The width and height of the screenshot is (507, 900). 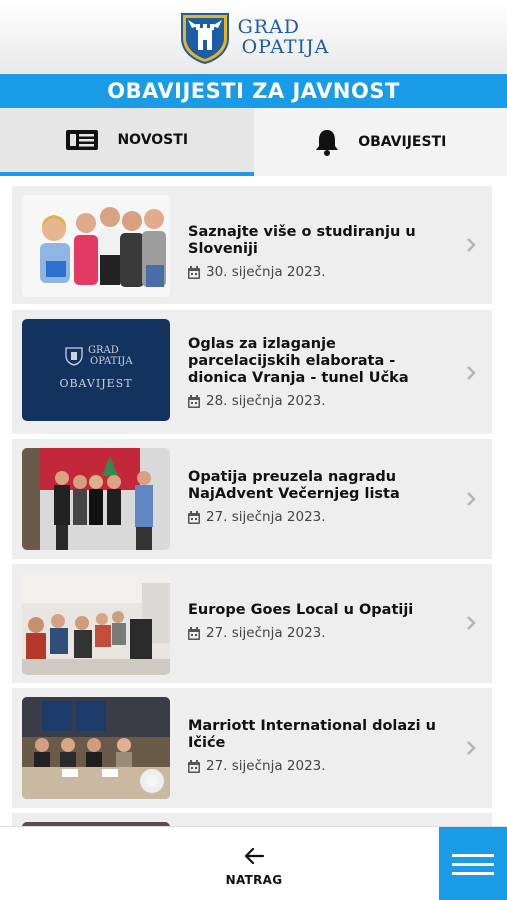 I want to click on bell-icon, so click(x=327, y=143).